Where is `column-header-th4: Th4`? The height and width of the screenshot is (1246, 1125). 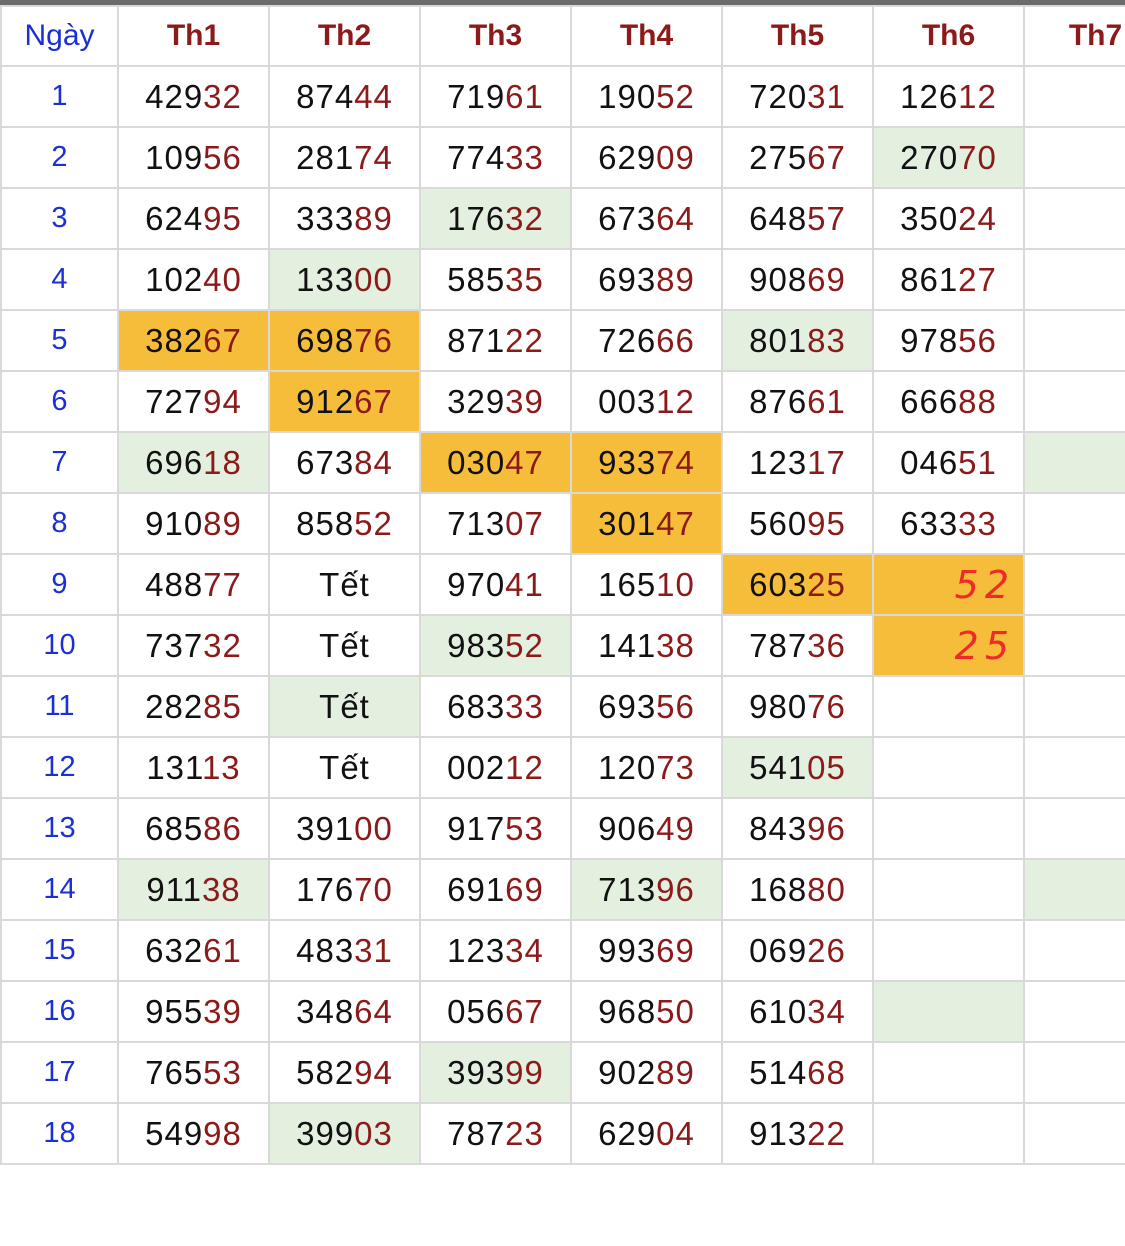 column-header-th4: Th4 is located at coordinates (646, 36).